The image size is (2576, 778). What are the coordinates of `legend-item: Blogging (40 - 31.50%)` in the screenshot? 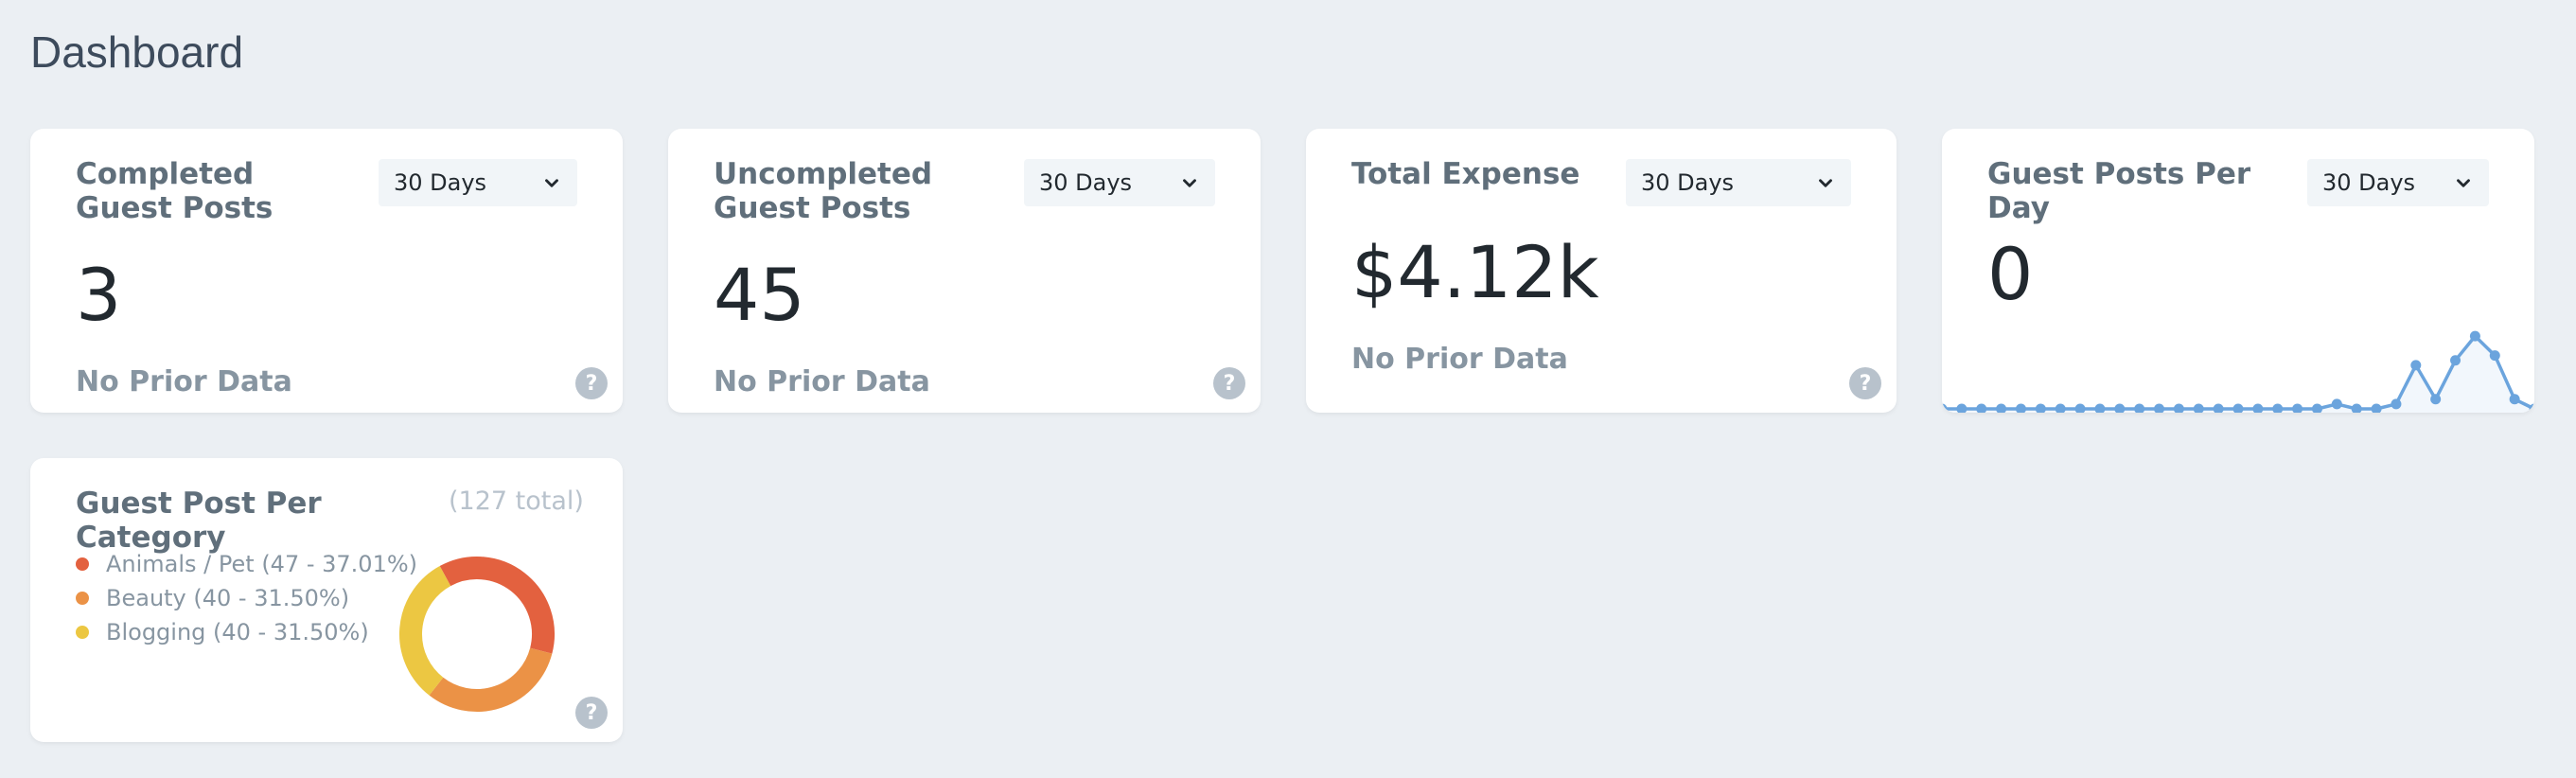 It's located at (246, 632).